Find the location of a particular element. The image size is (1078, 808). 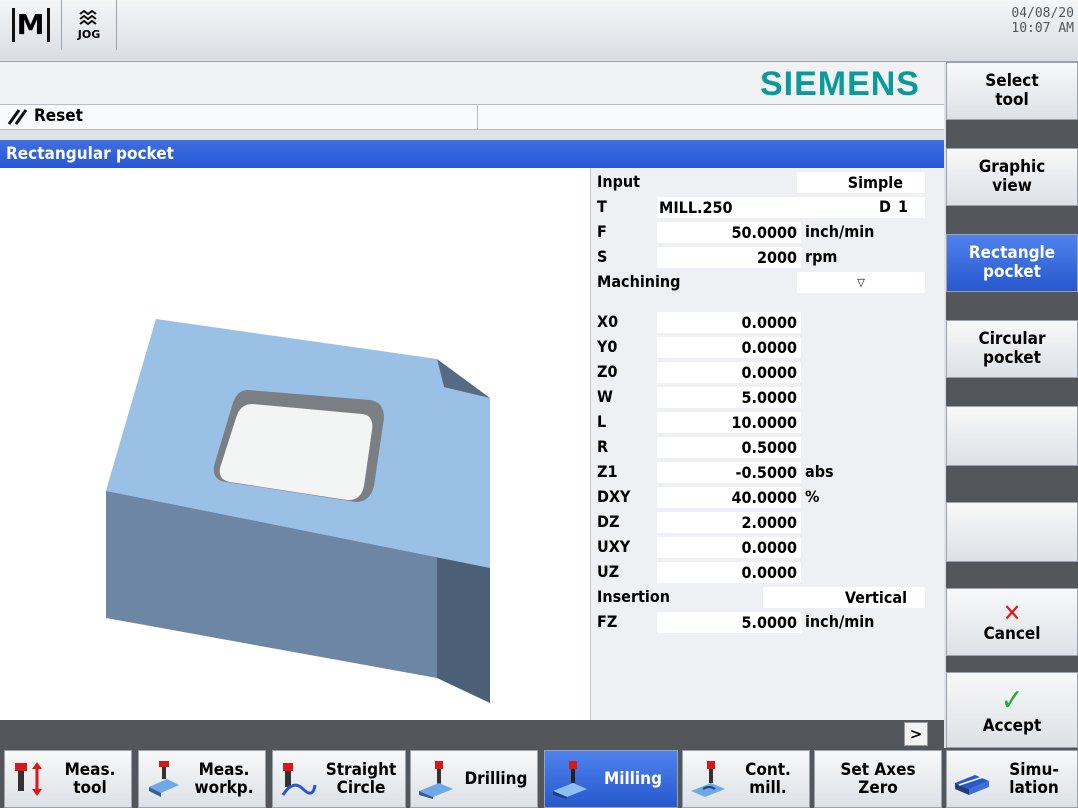

param-row-z1: Z1 -0.5000 abs is located at coordinates (767, 472).